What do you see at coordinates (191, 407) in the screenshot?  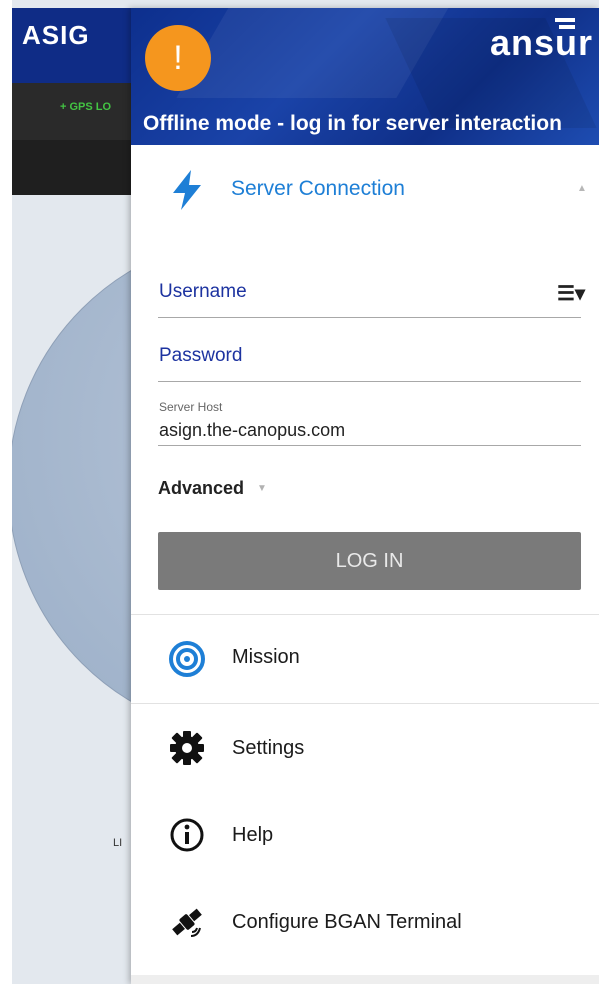 I see `server-host-label: Server Host` at bounding box center [191, 407].